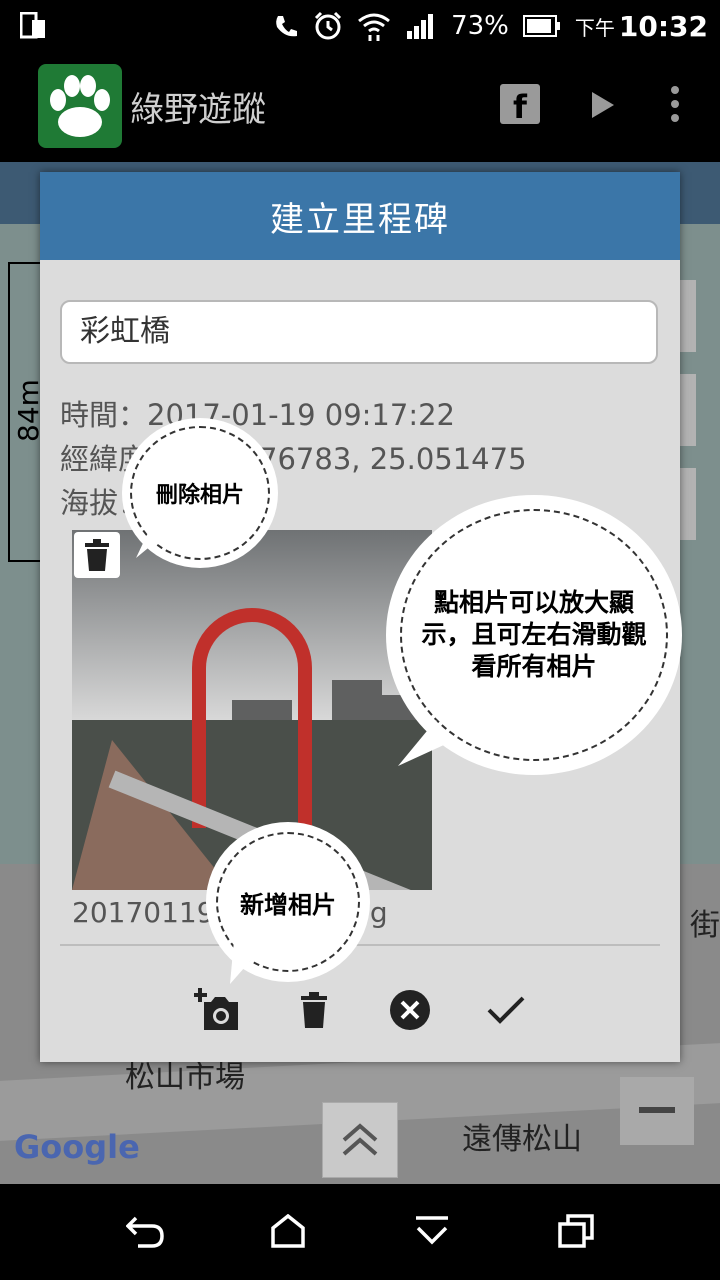 The height and width of the screenshot is (1280, 720). What do you see at coordinates (520, 105) in the screenshot?
I see `facebook-icon: f` at bounding box center [520, 105].